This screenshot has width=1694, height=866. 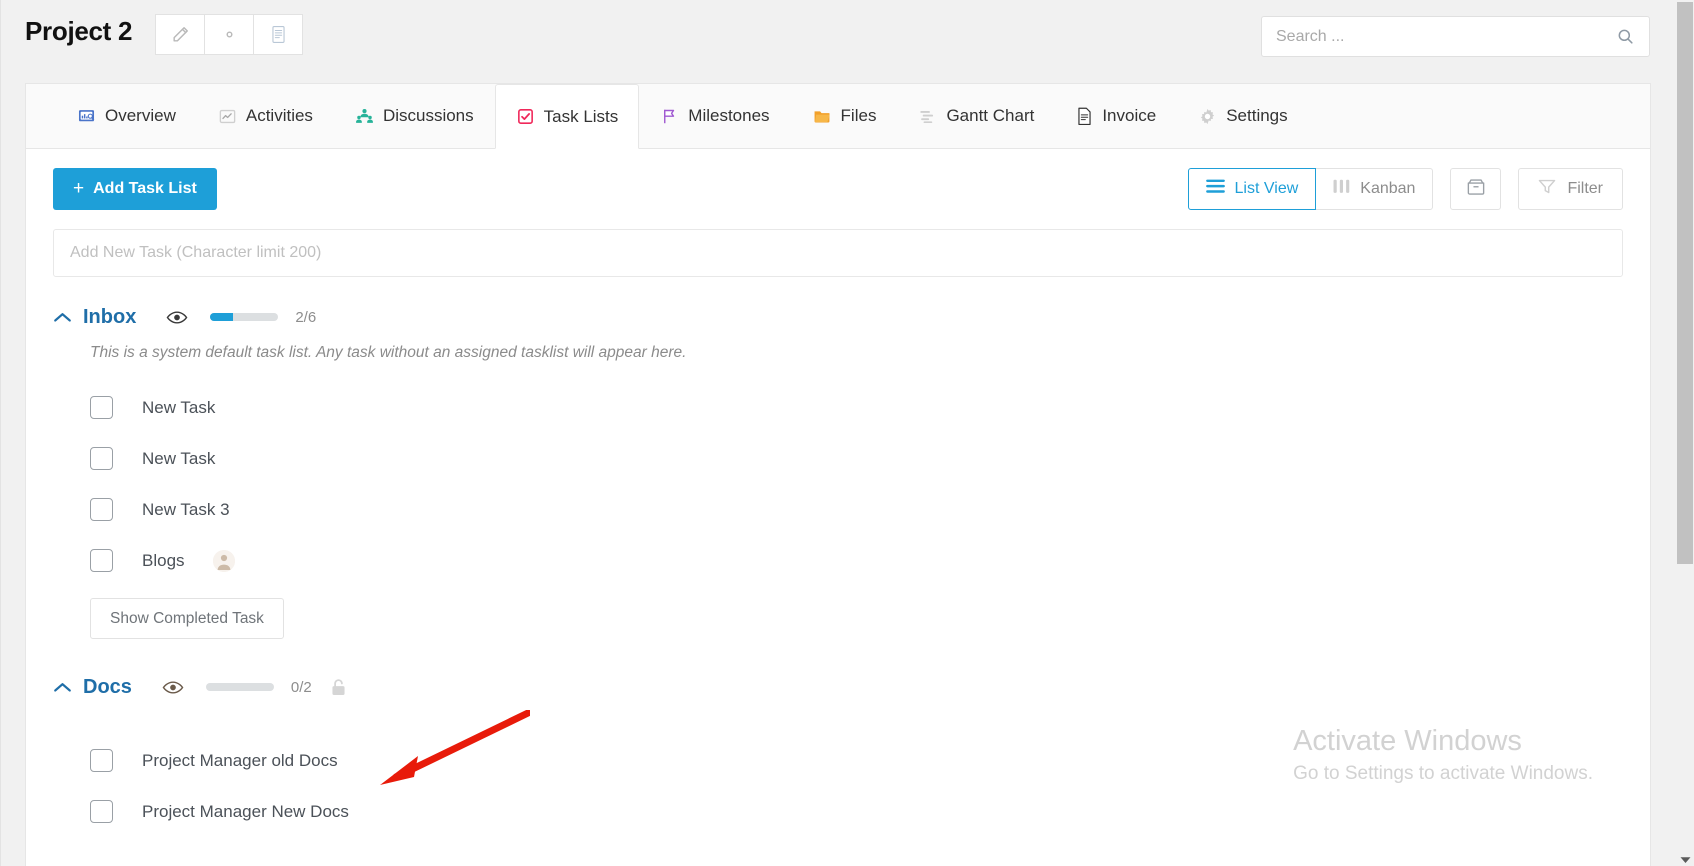 I want to click on project-action-buttons, so click(x=229, y=34).